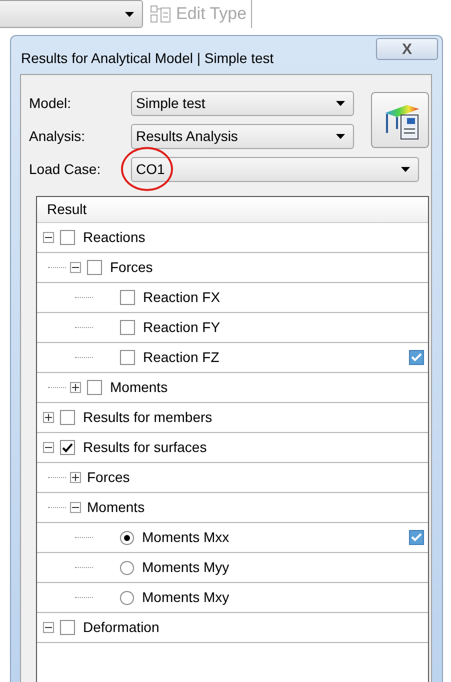 The width and height of the screenshot is (451, 682). Describe the element at coordinates (151, 169) in the screenshot. I see `dropdown-value: CO1` at that location.